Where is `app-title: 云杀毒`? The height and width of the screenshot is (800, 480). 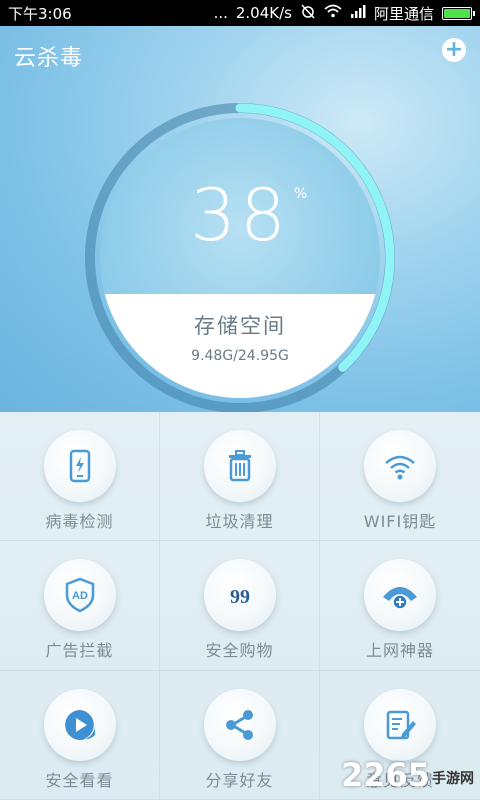 app-title: 云杀毒 is located at coordinates (49, 58).